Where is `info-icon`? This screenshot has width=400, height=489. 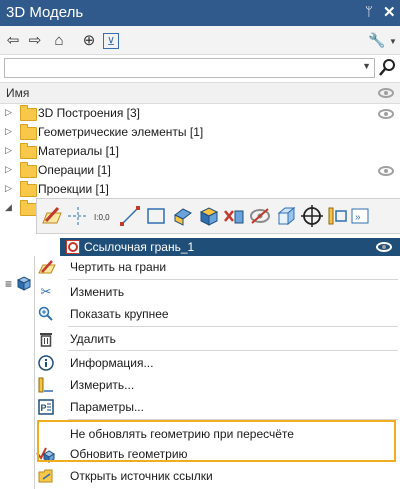
info-icon is located at coordinates (46, 363).